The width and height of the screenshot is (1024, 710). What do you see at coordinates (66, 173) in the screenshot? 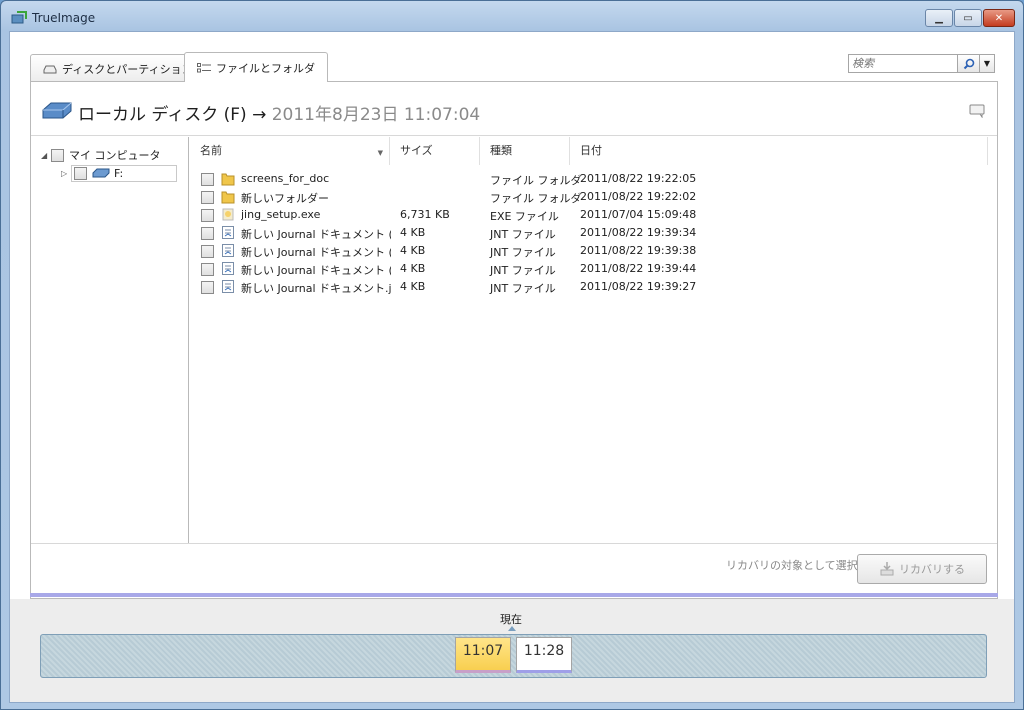
I see `collapsed-arrow-icon: ▷` at bounding box center [66, 173].